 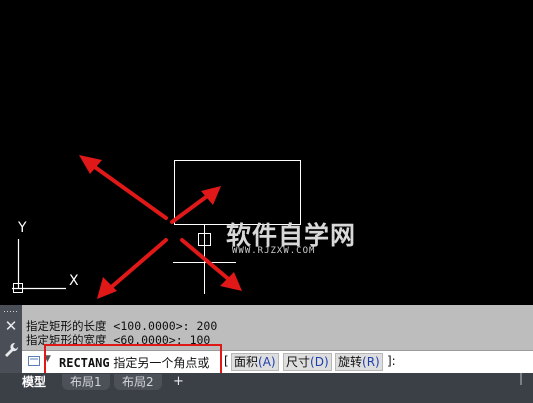 What do you see at coordinates (266, 388) in the screenshot?
I see `layout-tab-bar: 模型 布局1 布局2 +` at bounding box center [266, 388].